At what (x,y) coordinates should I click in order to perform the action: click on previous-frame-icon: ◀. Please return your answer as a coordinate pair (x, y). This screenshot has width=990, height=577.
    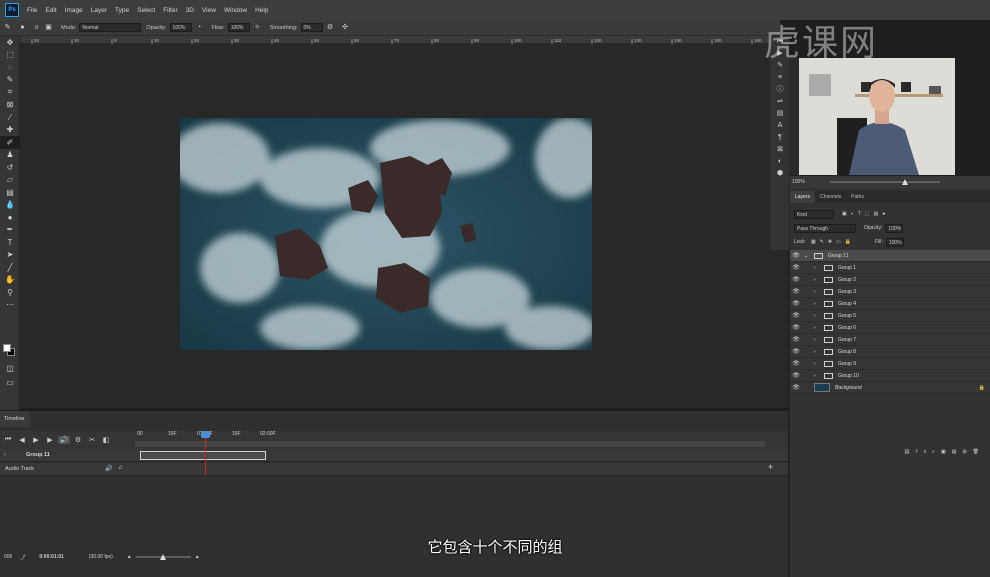
    Looking at the image, I should click on (22, 440).